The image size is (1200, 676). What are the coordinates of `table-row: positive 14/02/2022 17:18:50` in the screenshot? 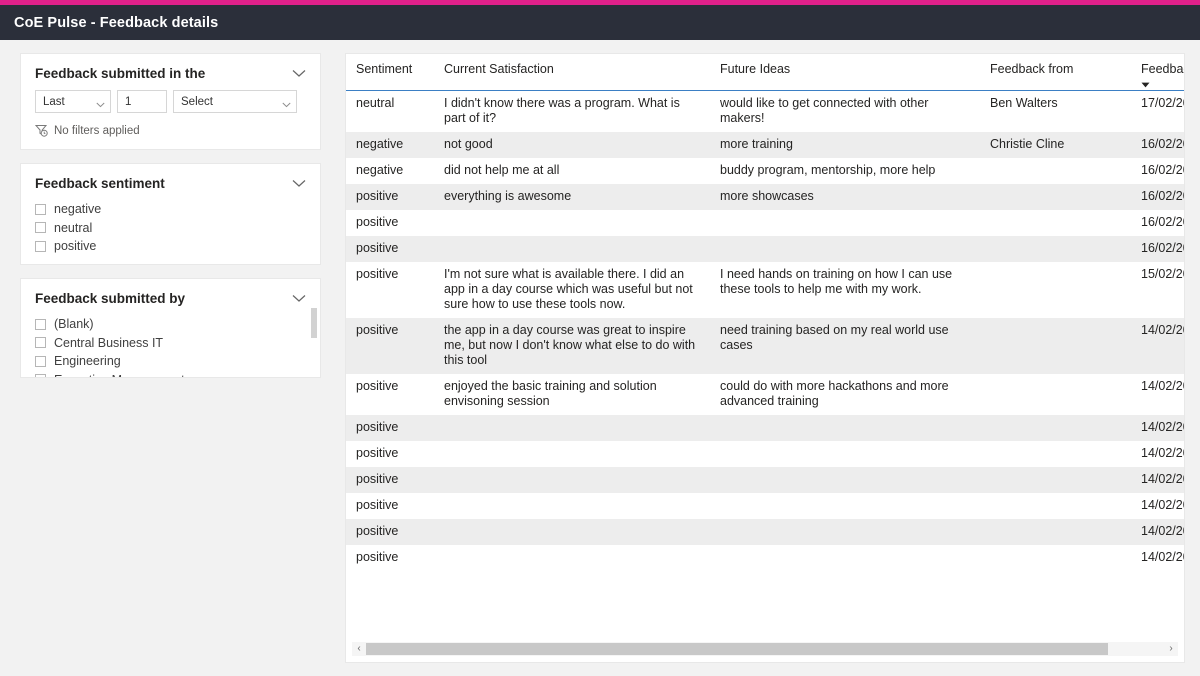 It's located at (765, 454).